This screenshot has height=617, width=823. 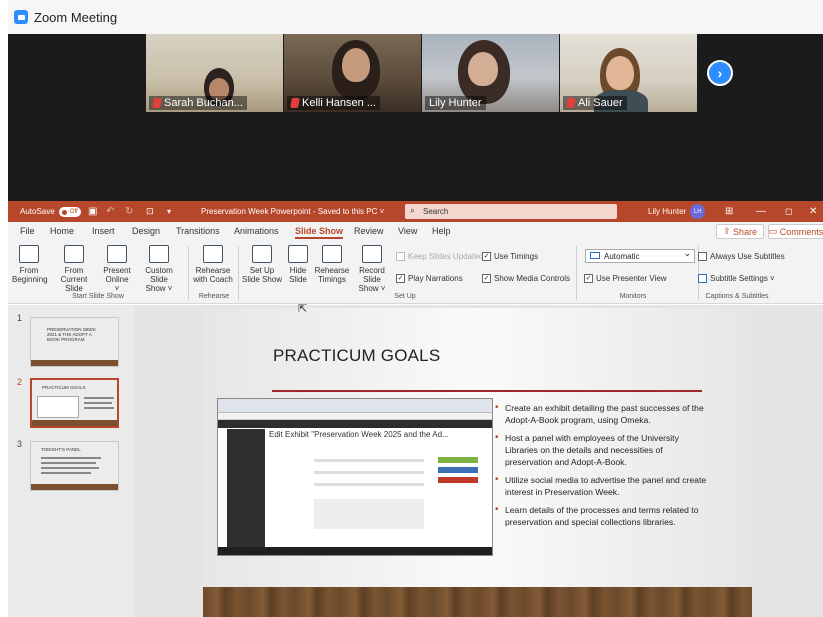 What do you see at coordinates (720, 73) in the screenshot?
I see `chevron-right-icon: ›` at bounding box center [720, 73].